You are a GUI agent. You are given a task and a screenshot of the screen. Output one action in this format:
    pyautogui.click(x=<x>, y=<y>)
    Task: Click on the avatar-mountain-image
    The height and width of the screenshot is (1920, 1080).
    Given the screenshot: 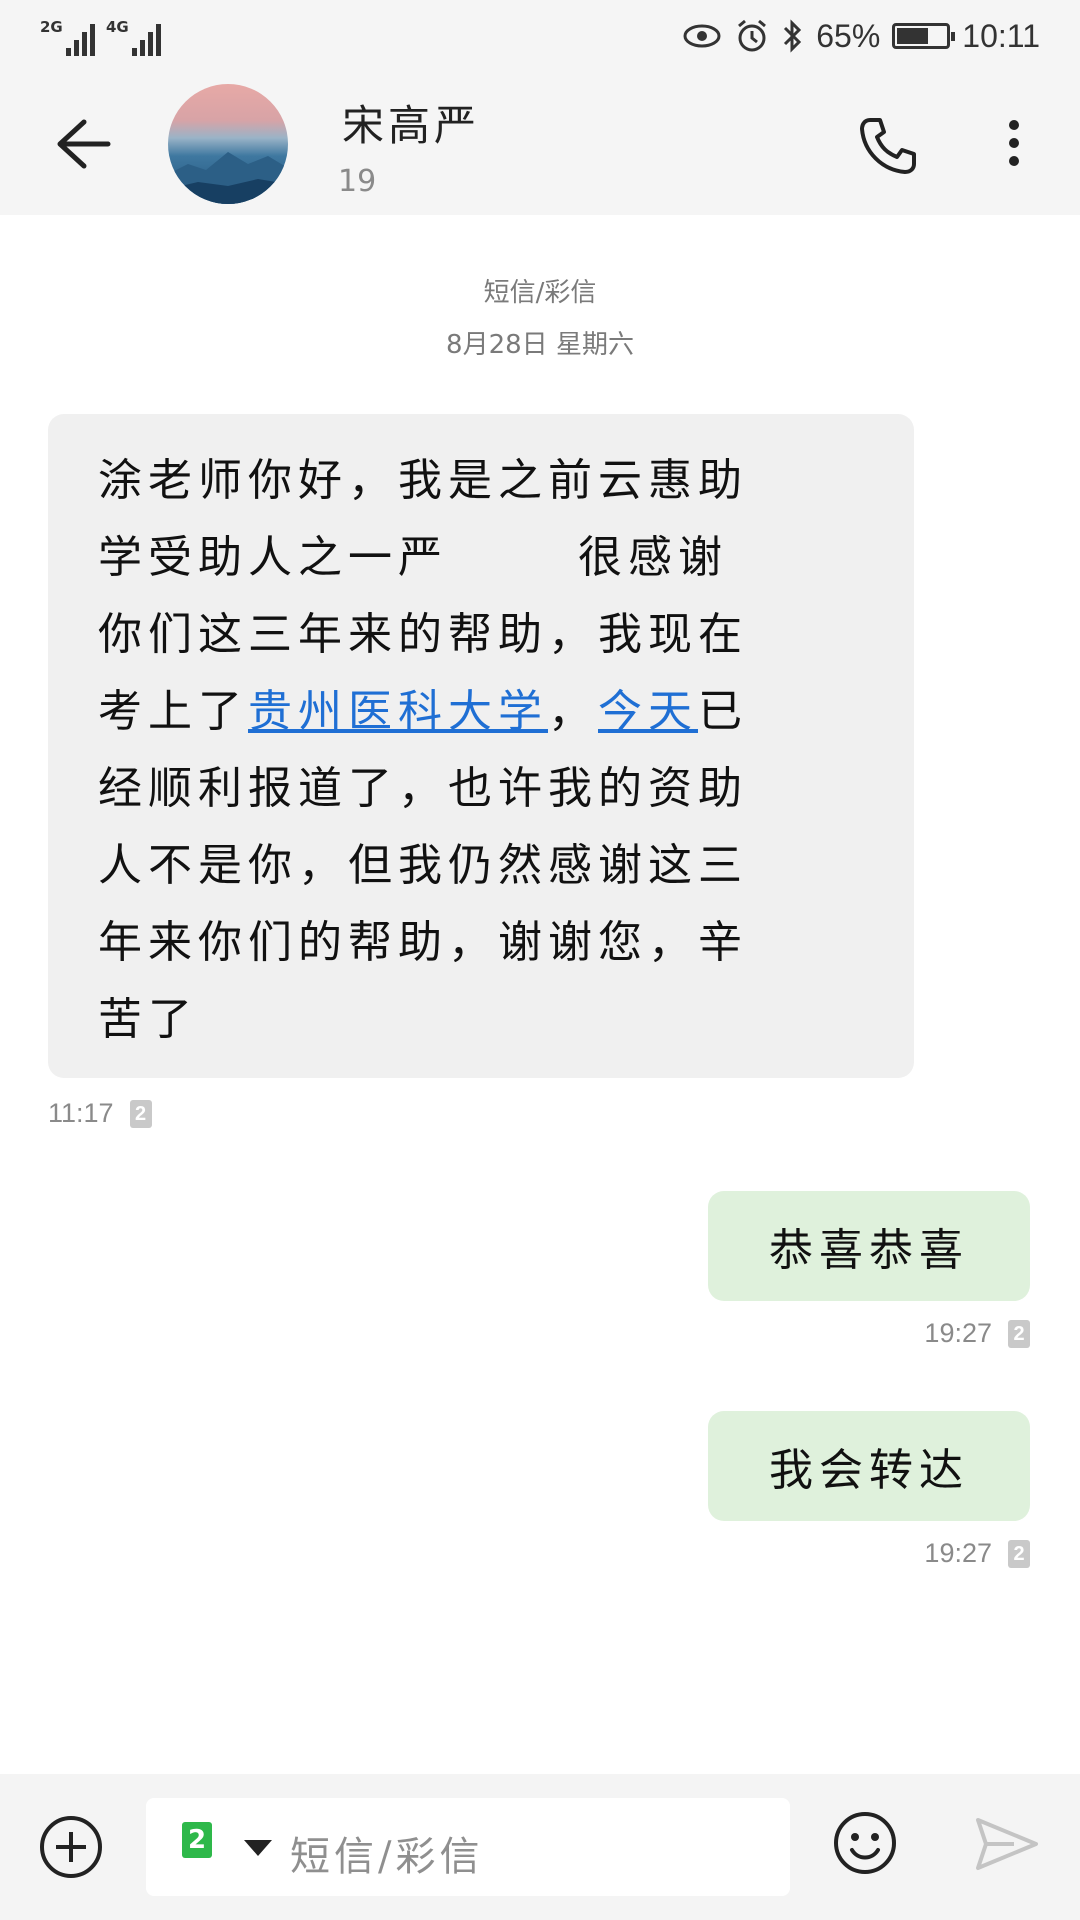 What is the action you would take?
    pyautogui.click(x=228, y=178)
    